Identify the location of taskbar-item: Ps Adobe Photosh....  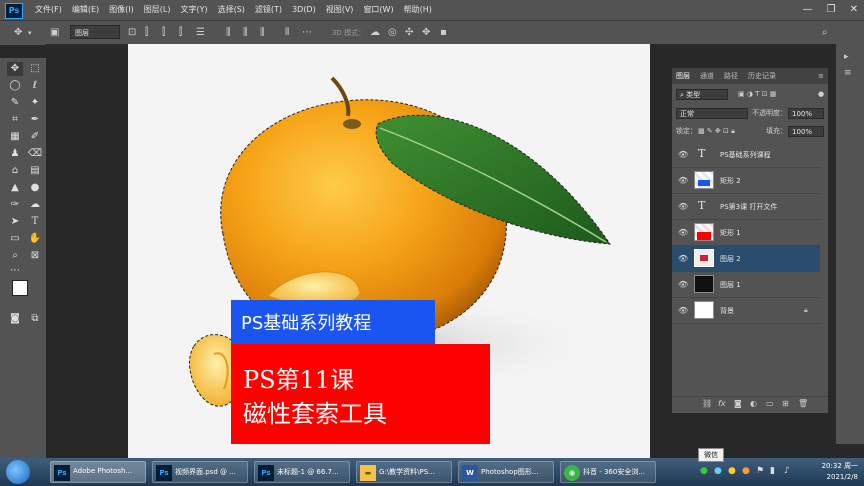
(98, 472).